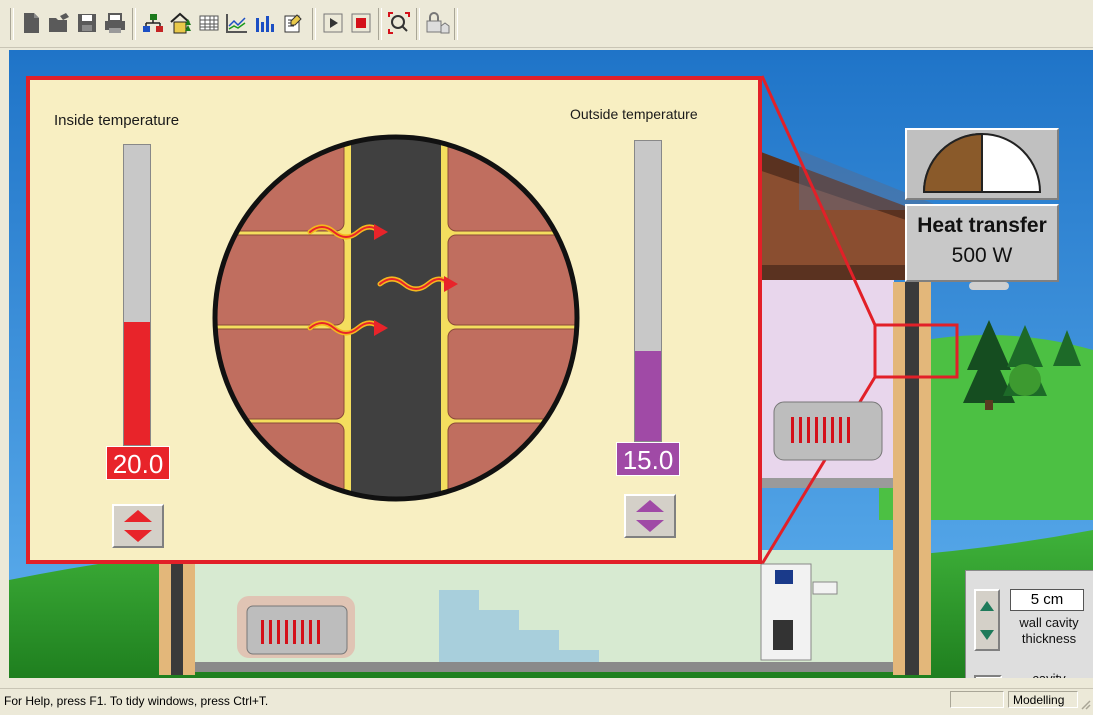  What do you see at coordinates (138, 516) in the screenshot?
I see `inside-temp-up-button` at bounding box center [138, 516].